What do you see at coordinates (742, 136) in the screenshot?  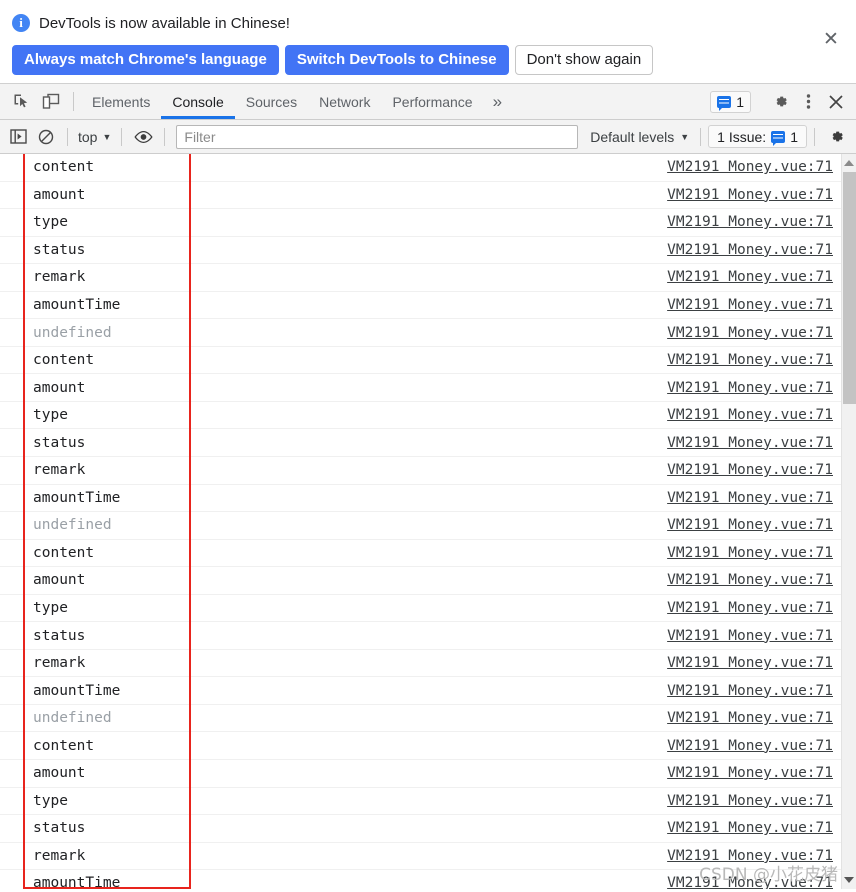 I see `issues-button-label: 1 Issue:` at bounding box center [742, 136].